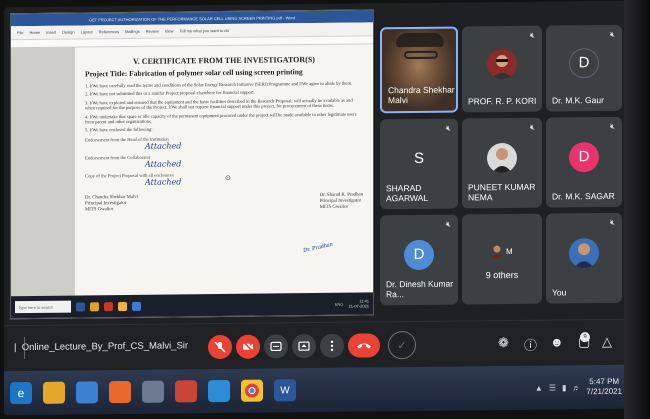 Image resolution: width=650 pixels, height=419 pixels. What do you see at coordinates (607, 342) in the screenshot?
I see `activities-icon: △` at bounding box center [607, 342].